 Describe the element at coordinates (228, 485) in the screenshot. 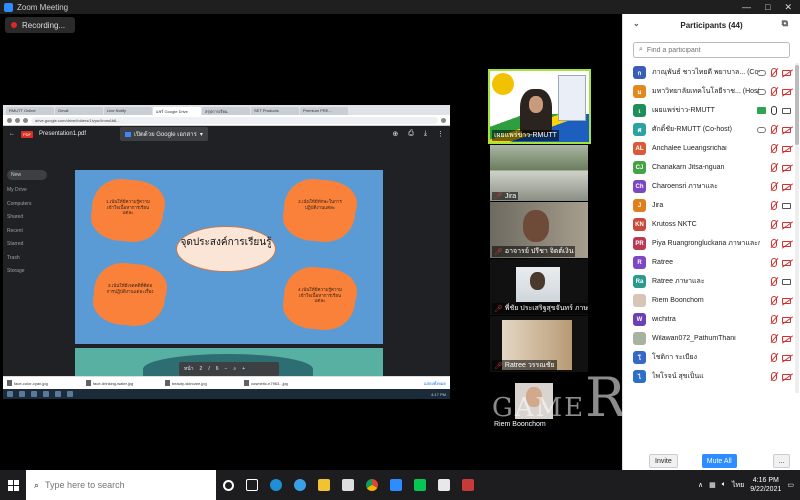

I see `cortana-icon` at that location.